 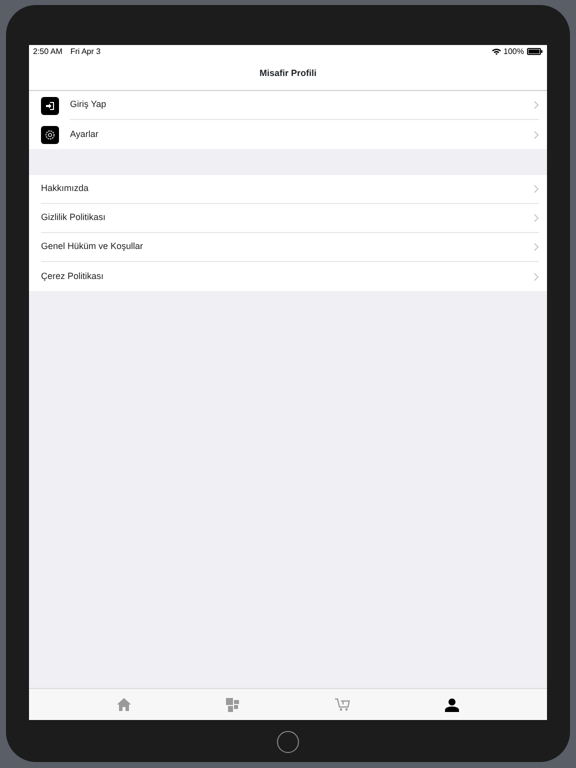 I want to click on battery-percent: 100%, so click(x=514, y=52).